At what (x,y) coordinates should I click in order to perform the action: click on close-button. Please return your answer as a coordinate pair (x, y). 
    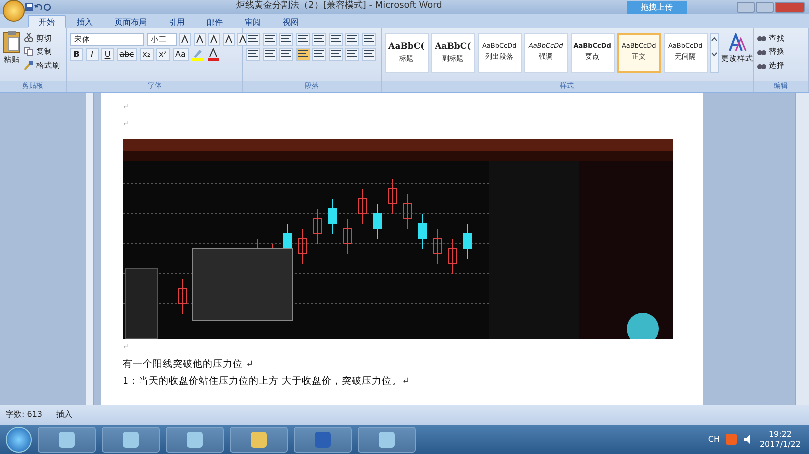
    Looking at the image, I should click on (790, 7).